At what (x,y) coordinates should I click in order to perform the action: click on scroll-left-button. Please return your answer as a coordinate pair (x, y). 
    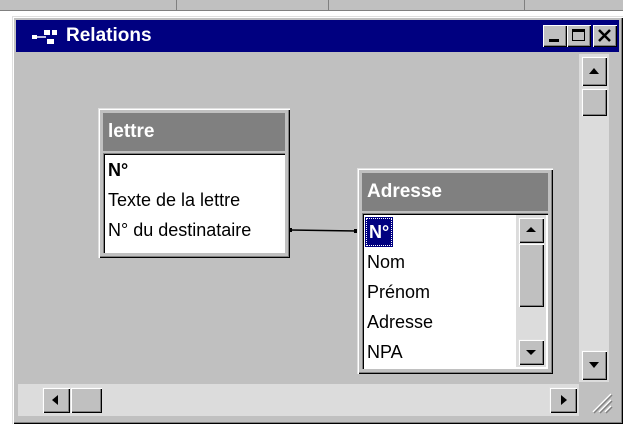
    Looking at the image, I should click on (56, 400).